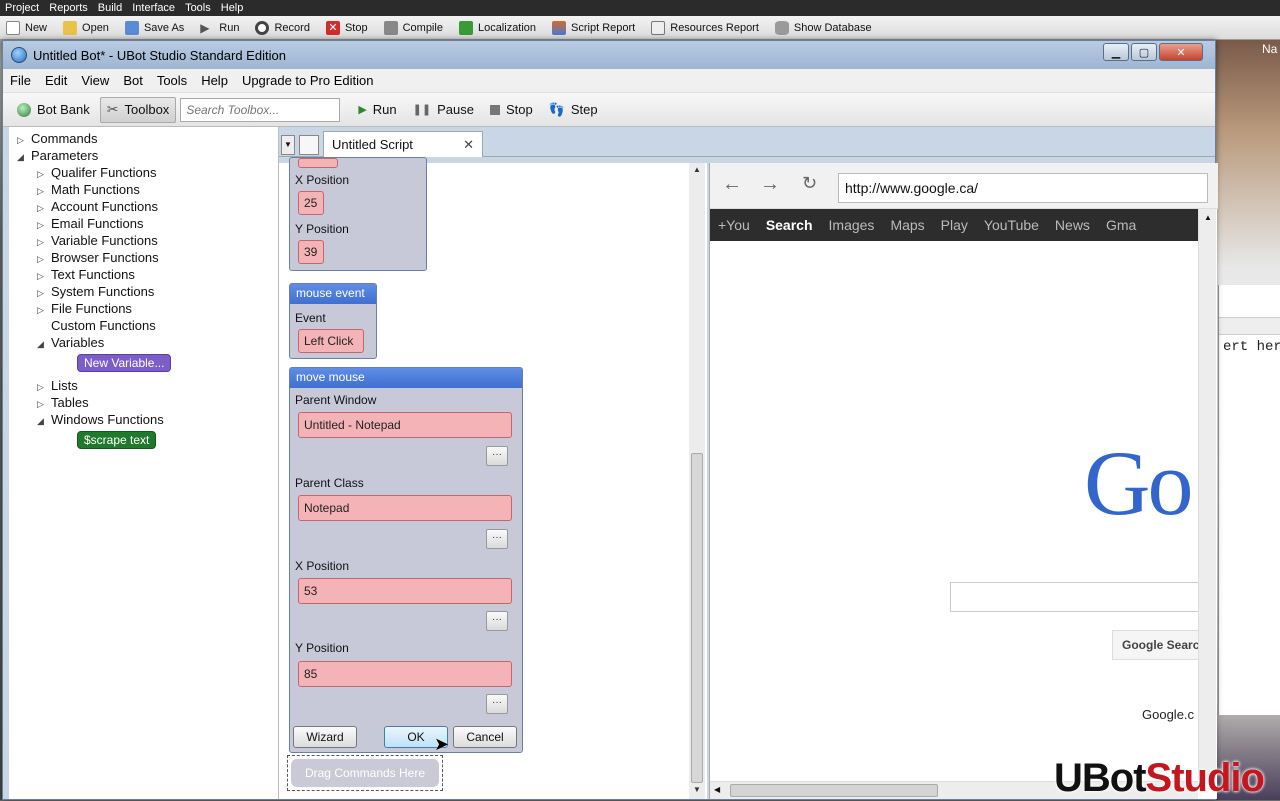  Describe the element at coordinates (214, 80) in the screenshot. I see `menu-help: Help` at that location.